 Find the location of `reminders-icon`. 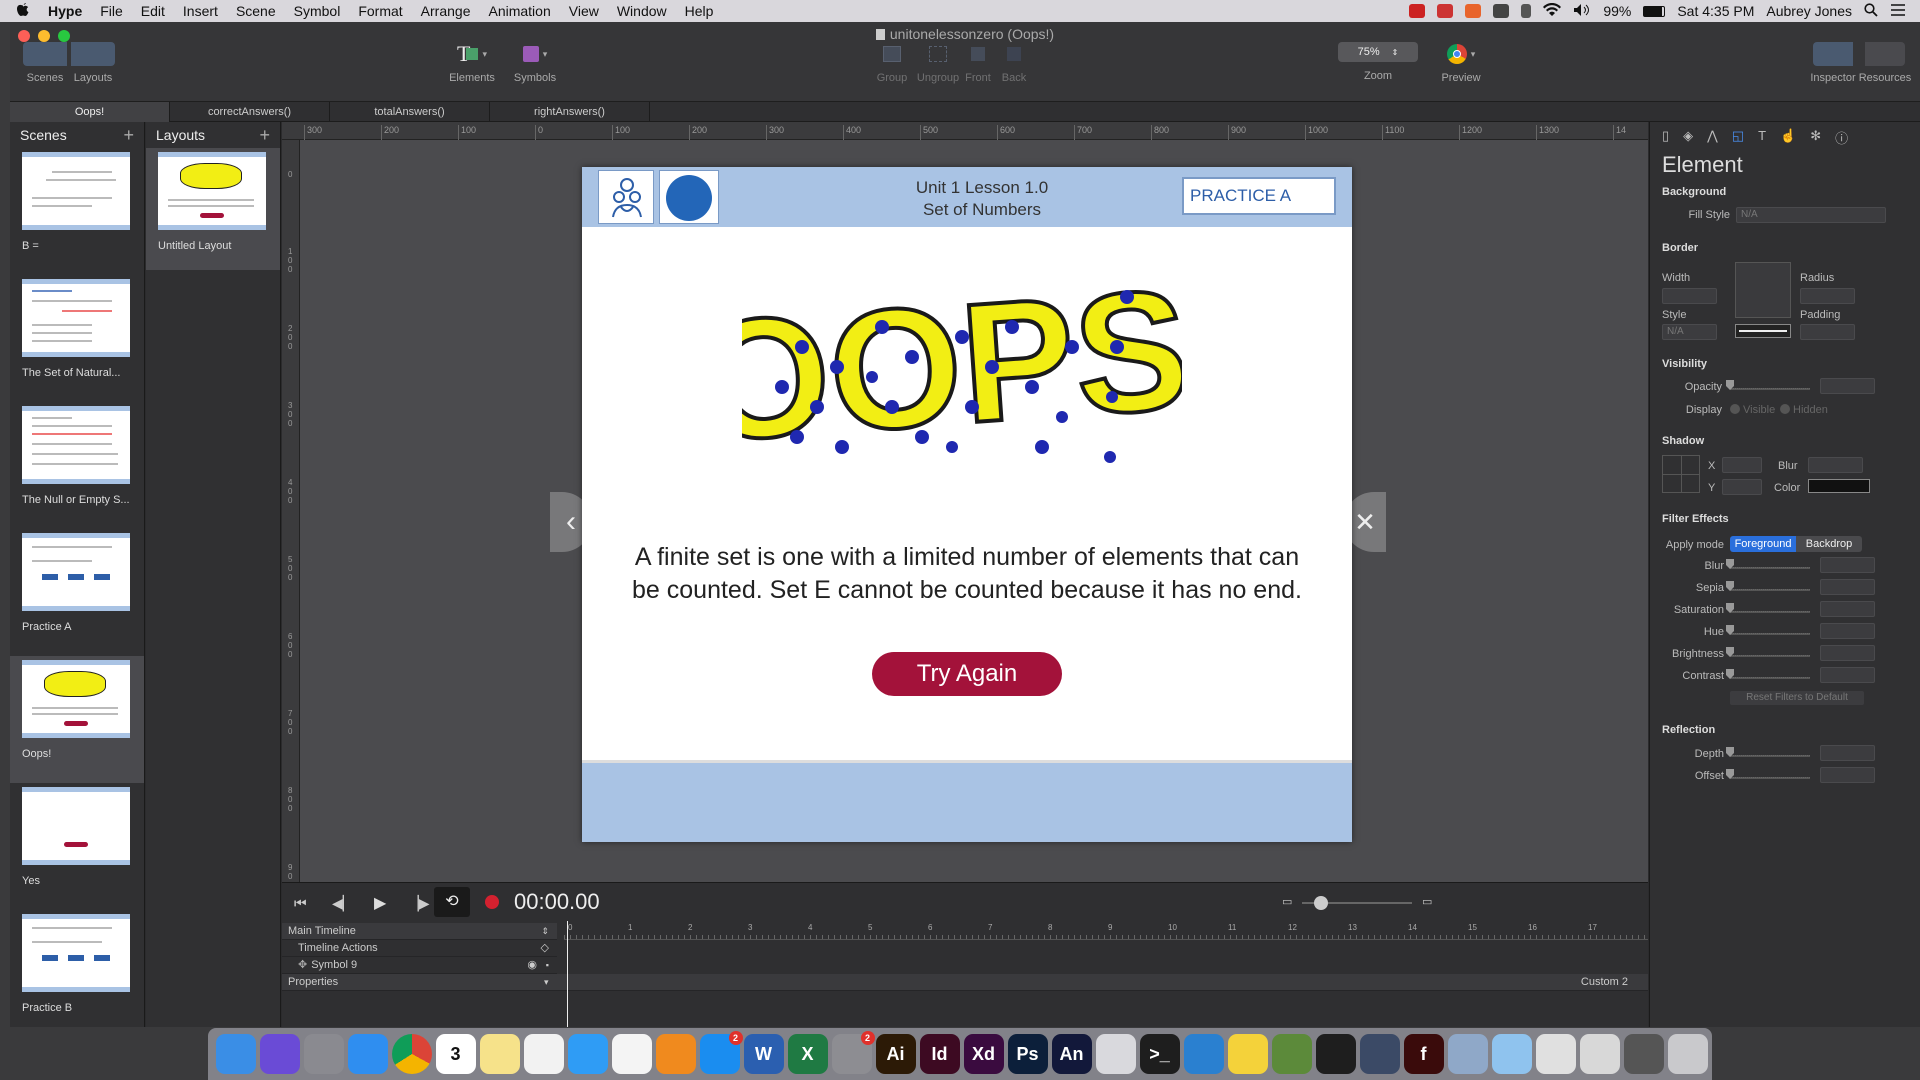

reminders-icon is located at coordinates (543, 1054).